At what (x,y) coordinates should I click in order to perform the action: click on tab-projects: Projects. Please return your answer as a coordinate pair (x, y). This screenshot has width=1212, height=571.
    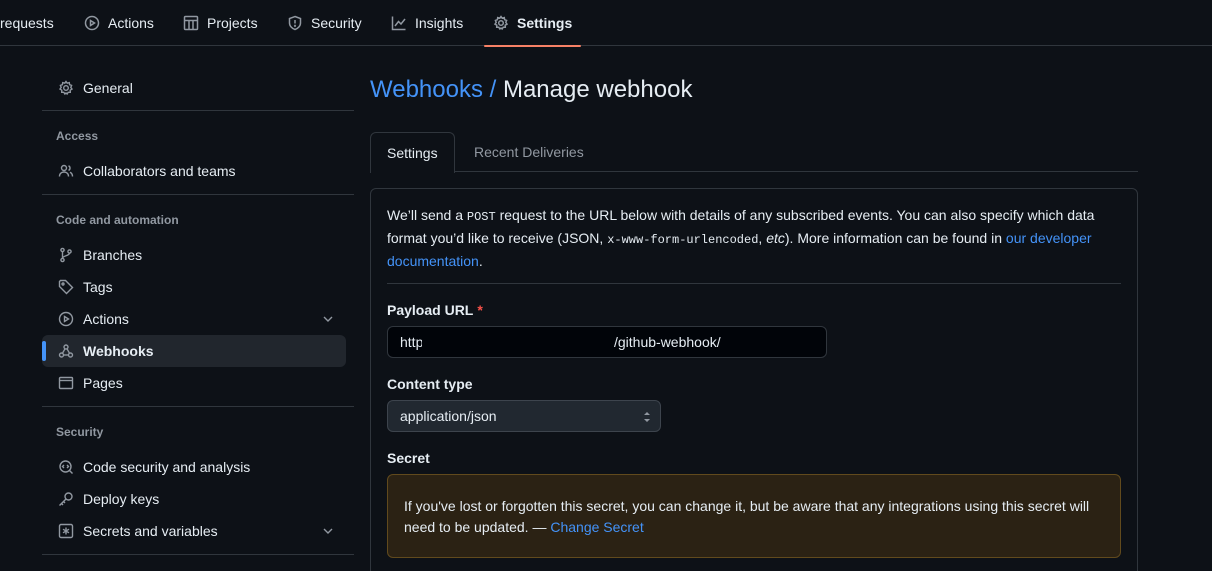
    Looking at the image, I should click on (220, 23).